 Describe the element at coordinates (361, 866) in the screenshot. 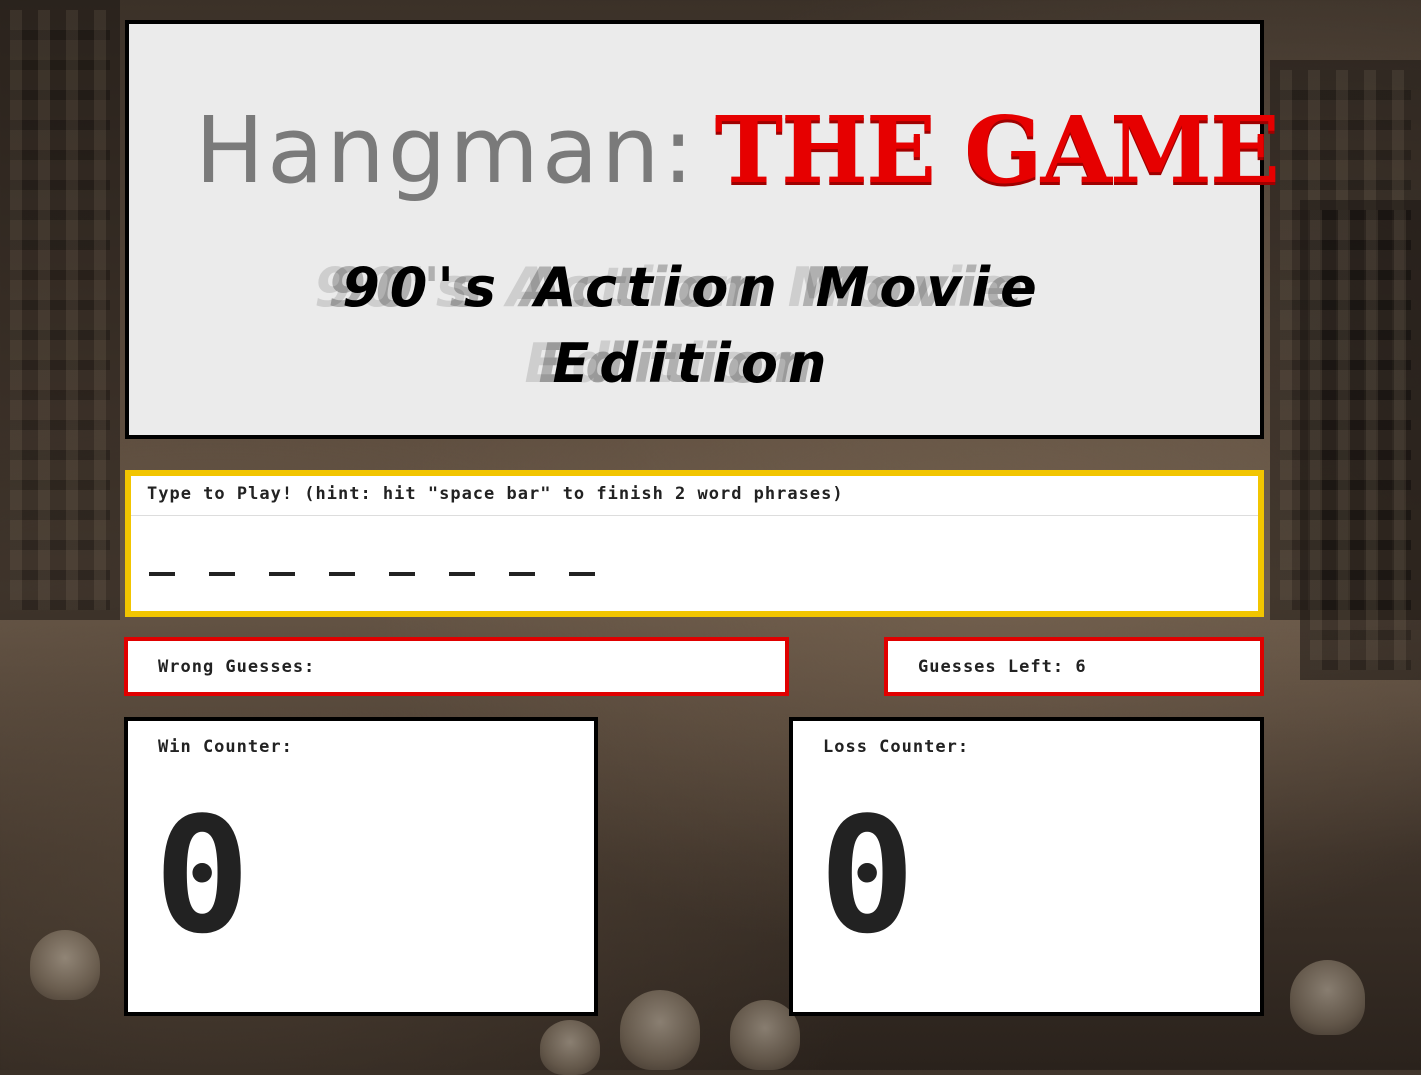

I see `win-counter-panel: Win Counter: 0` at that location.